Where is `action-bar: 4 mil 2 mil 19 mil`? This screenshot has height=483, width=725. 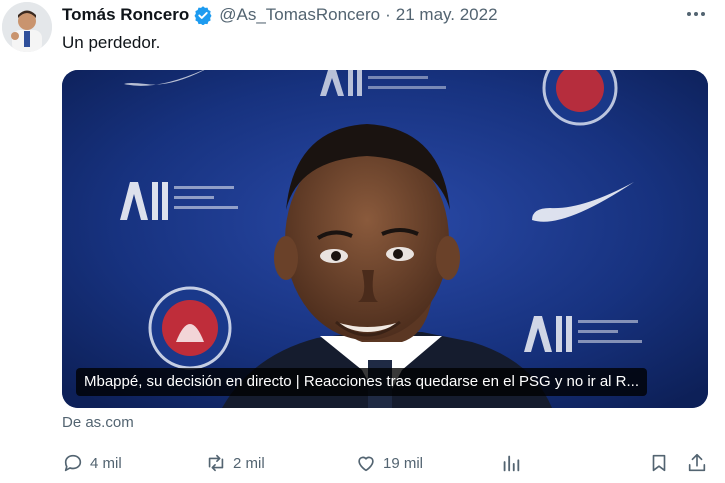
action-bar: 4 mil 2 mil 19 mil is located at coordinates (362, 463).